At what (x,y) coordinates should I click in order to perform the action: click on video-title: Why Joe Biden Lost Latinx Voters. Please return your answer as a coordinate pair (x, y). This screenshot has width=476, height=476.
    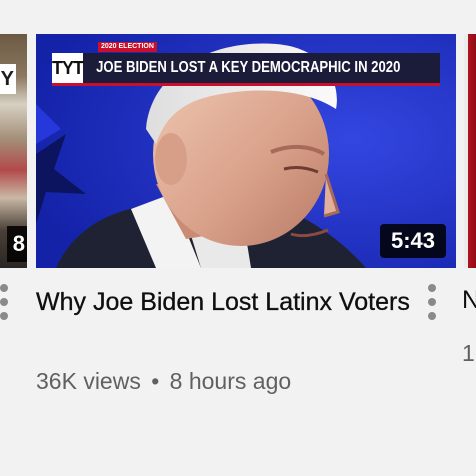
    Looking at the image, I should click on (226, 302).